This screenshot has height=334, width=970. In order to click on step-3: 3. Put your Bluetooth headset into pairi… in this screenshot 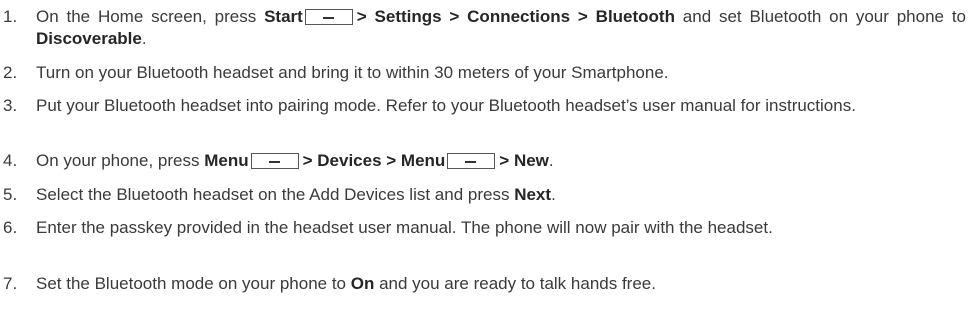, I will do `click(484, 106)`.